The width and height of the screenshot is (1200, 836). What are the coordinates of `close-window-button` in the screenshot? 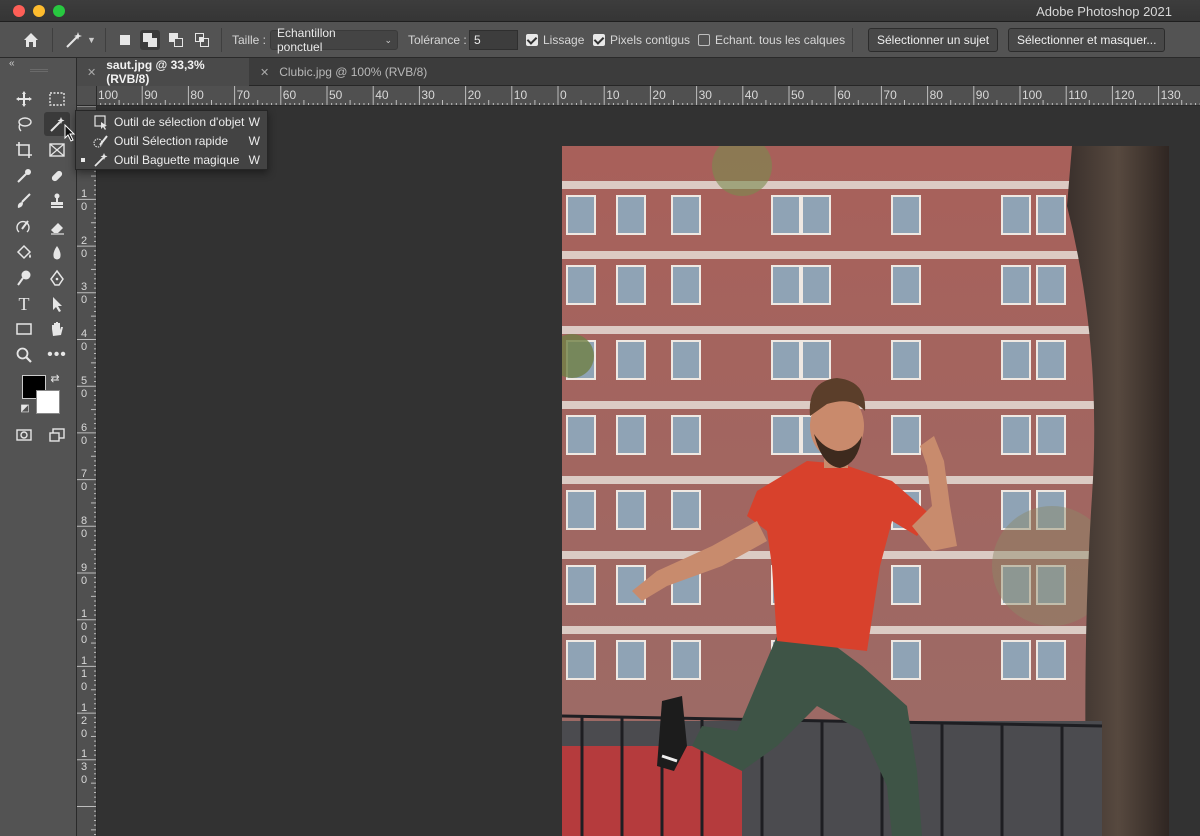 It's located at (19, 11).